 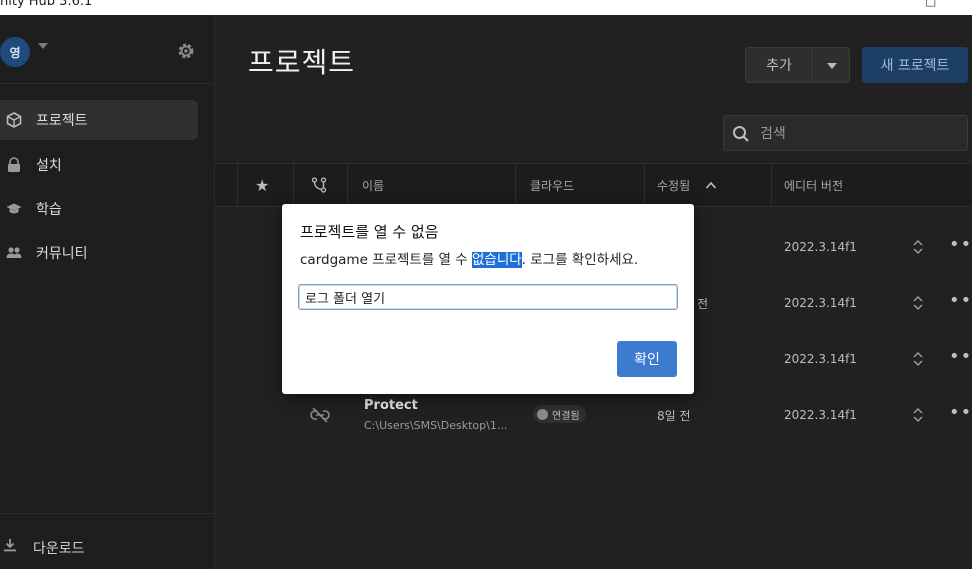 I want to click on open-log-folder-label: 로그 폴더 열기, so click(x=345, y=299).